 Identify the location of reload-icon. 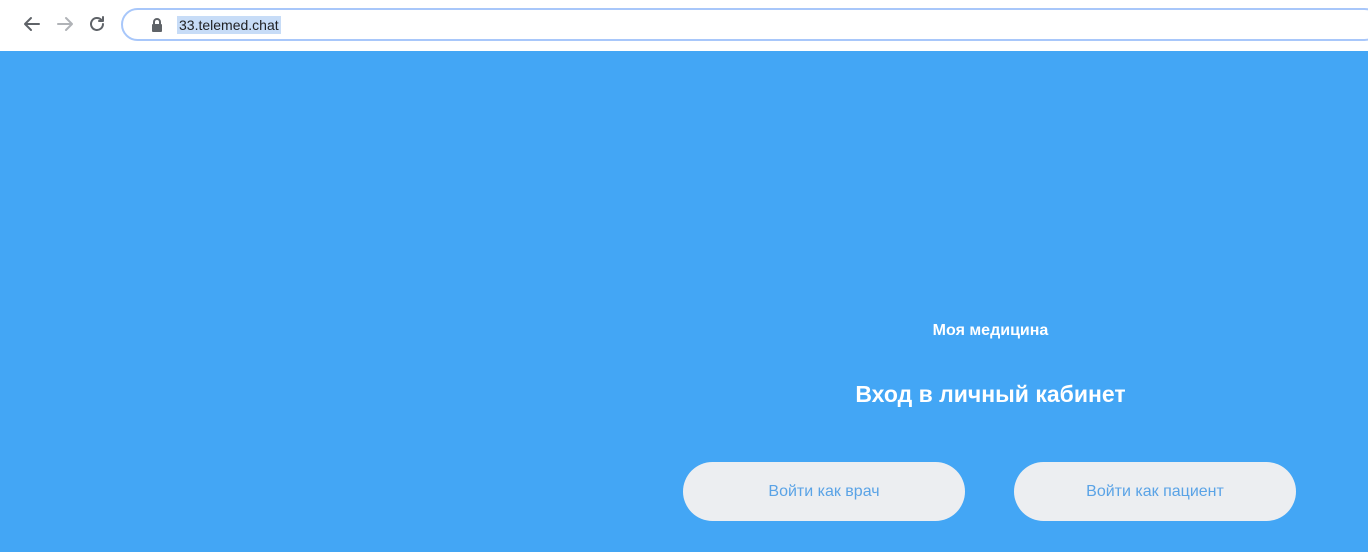
(97, 24).